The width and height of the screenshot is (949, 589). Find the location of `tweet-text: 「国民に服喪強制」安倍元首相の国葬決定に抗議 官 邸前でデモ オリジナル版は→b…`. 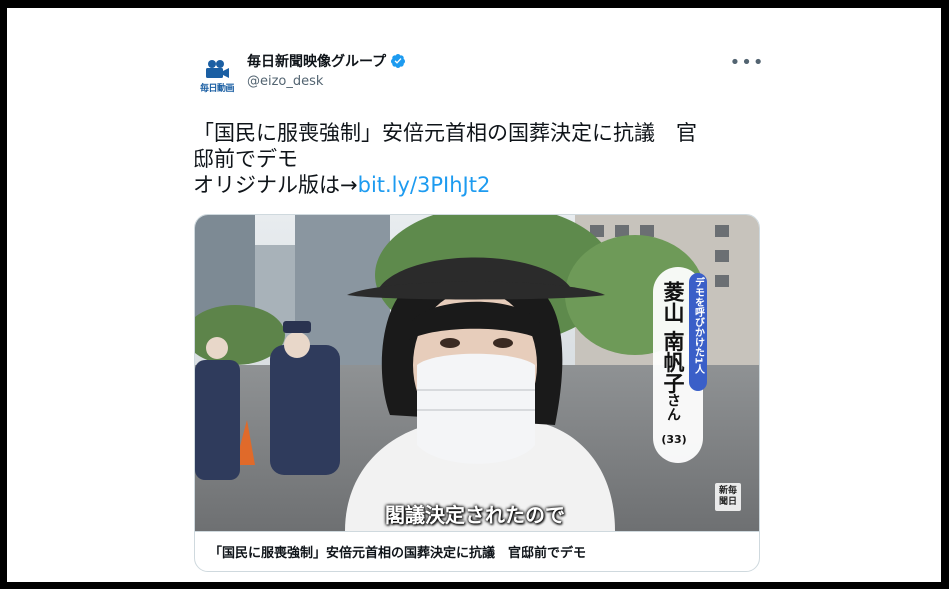

tweet-text: 「国民に服喪強制」安倍元首相の国葬決定に抗議 官 邸前でデモ オリジナル版は→b… is located at coordinates (478, 159).